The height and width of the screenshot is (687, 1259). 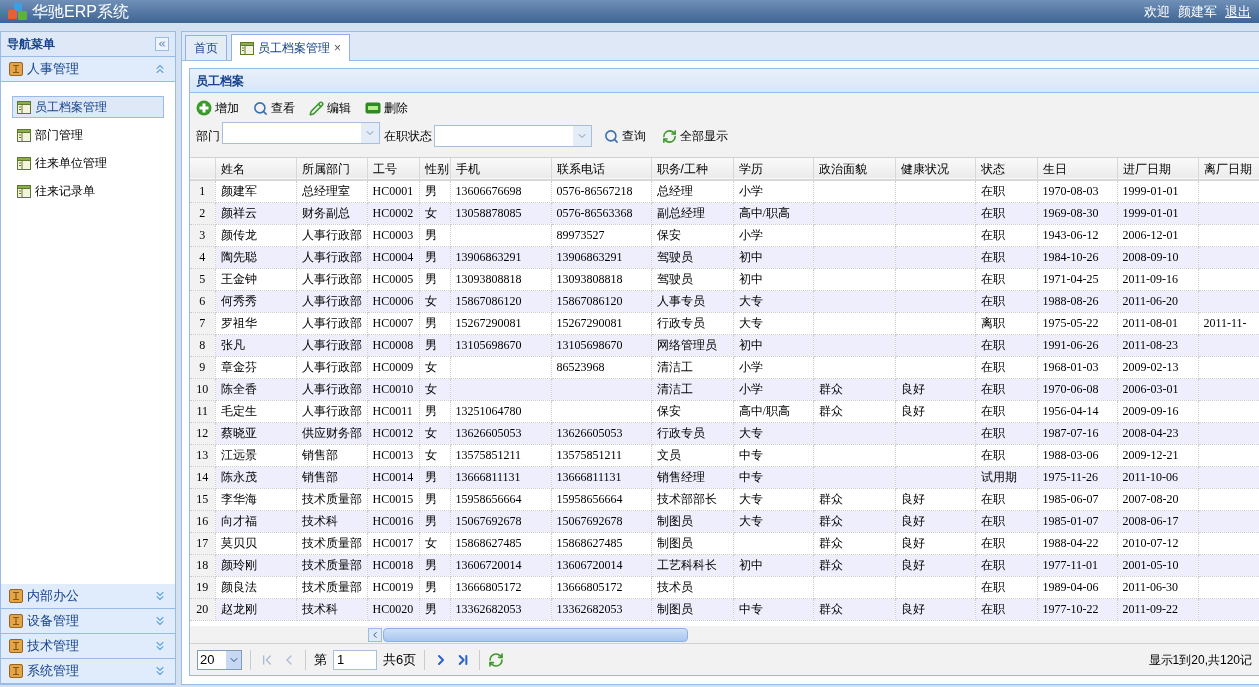 I want to click on accordion-header: 系统管理, so click(x=88, y=671).